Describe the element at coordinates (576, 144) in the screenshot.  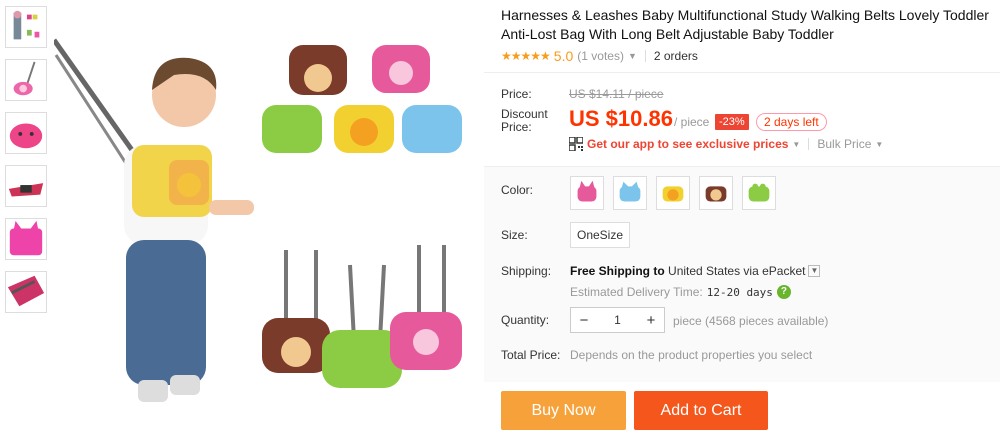
I see `qr-code-icon` at that location.